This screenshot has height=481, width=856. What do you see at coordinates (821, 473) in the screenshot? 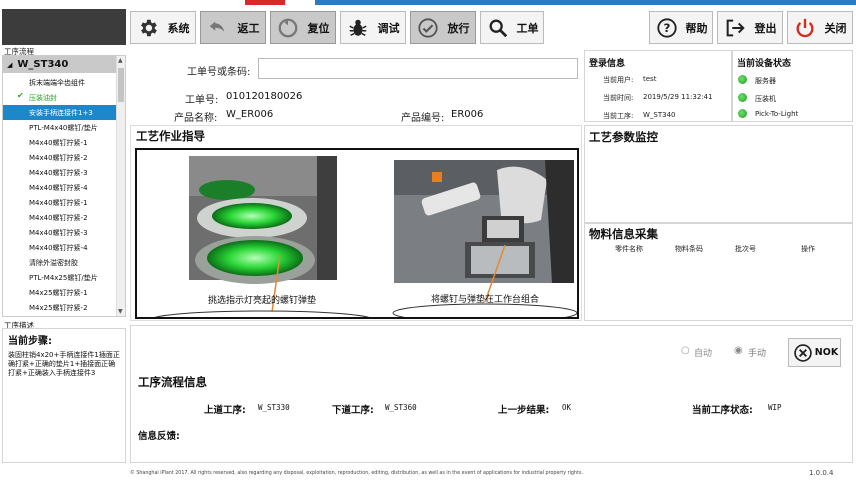
I see `version-label: 1.0.0.4` at bounding box center [821, 473].